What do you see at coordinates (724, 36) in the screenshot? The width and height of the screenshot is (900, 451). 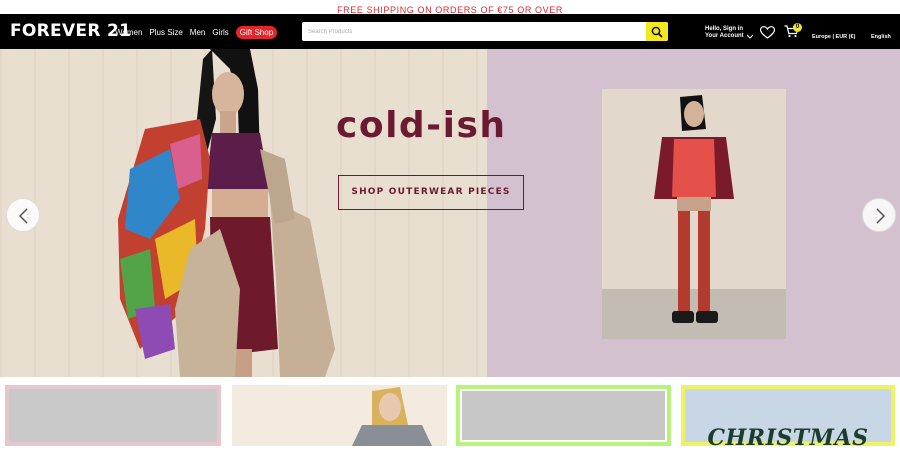 I see `account-label: Your Account` at bounding box center [724, 36].